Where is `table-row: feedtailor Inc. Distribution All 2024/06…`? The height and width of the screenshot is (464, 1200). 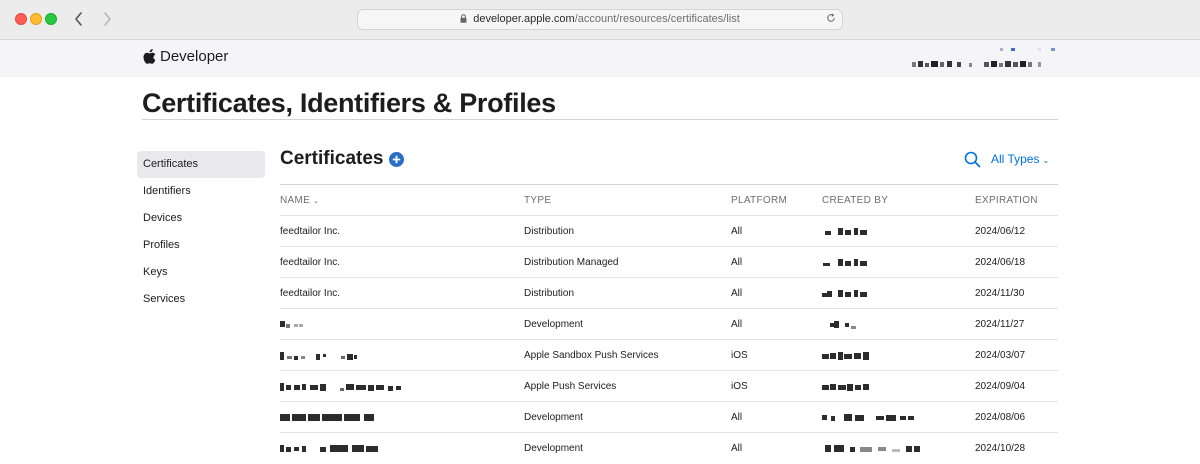
table-row: feedtailor Inc. Distribution All 2024/06… is located at coordinates (669, 231).